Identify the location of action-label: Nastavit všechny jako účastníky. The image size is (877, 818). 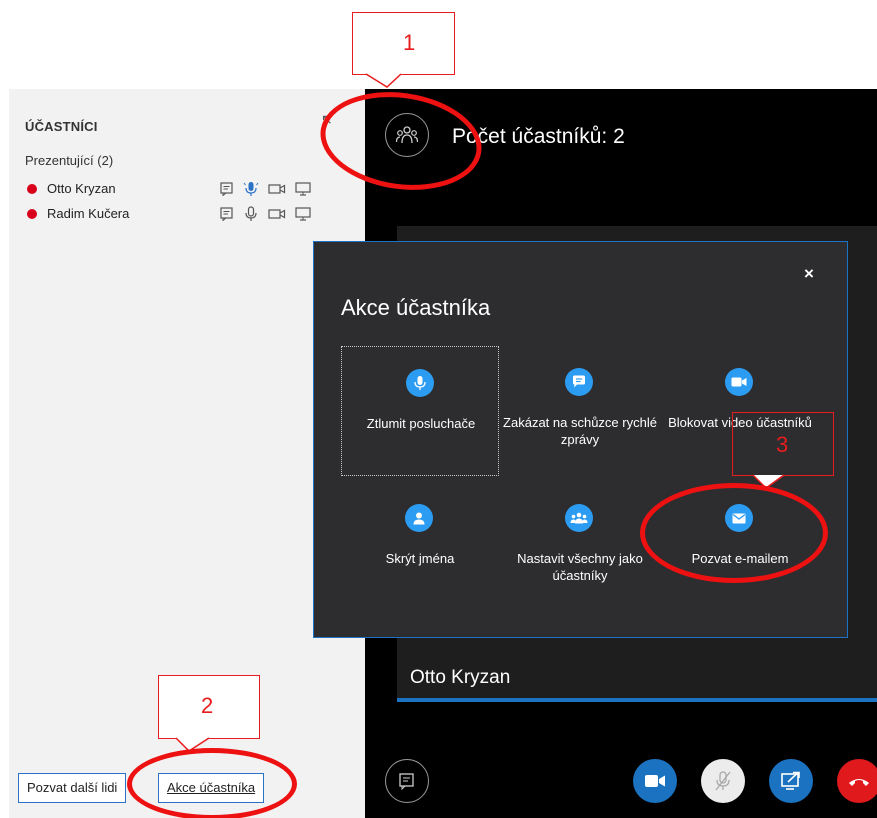
(580, 567).